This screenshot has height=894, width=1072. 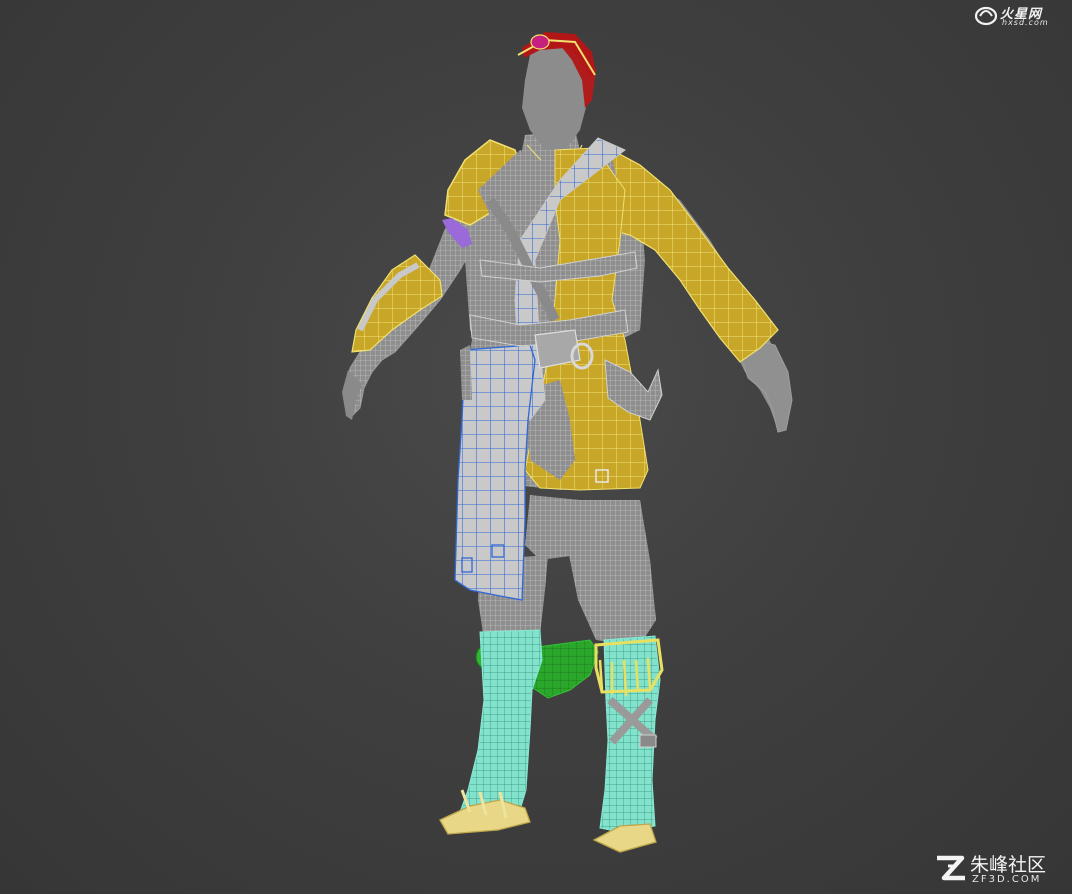 I want to click on head-gem, so click(x=540, y=42).